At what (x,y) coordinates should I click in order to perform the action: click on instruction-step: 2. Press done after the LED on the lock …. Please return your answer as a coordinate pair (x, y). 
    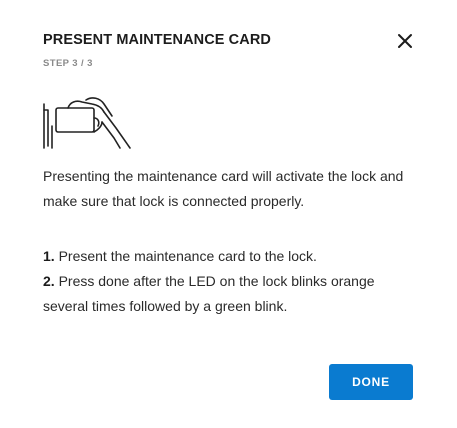
    Looking at the image, I should click on (233, 294).